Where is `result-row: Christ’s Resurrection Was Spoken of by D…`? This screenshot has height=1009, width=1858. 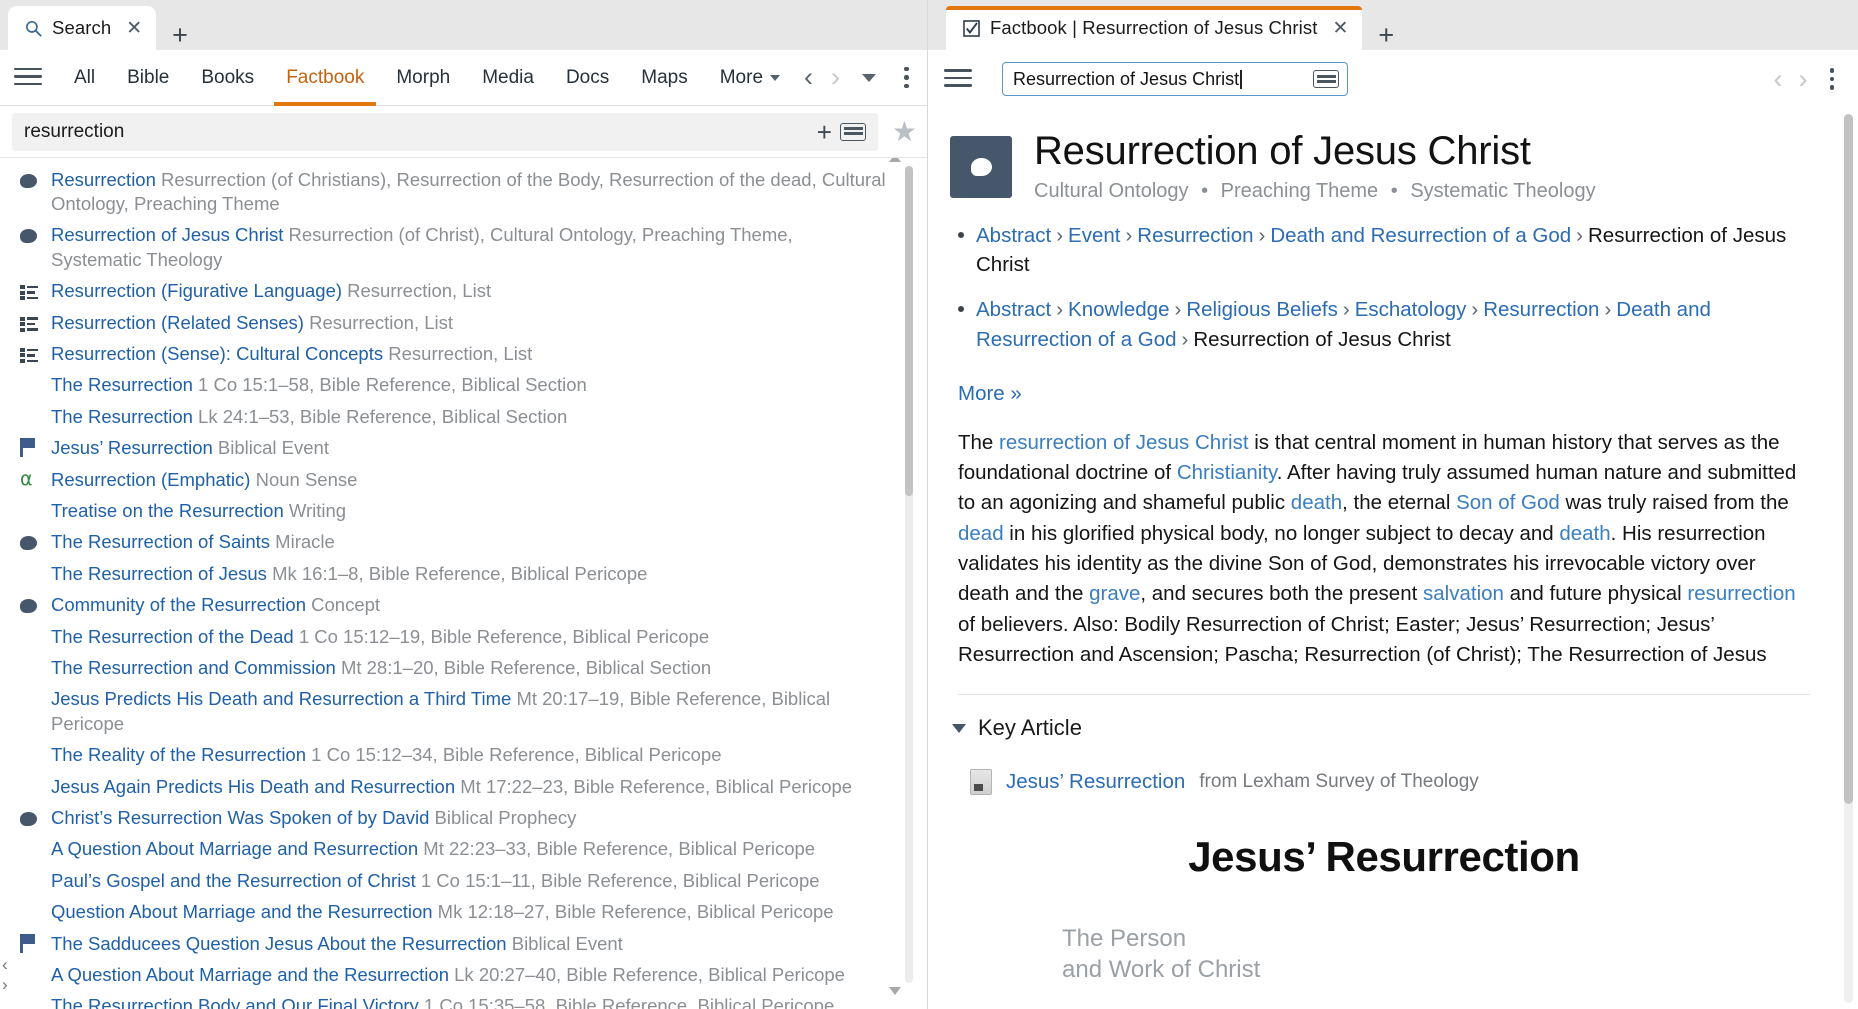
result-row: Christ’s Resurrection Was Spoken of by D… is located at coordinates (463, 818).